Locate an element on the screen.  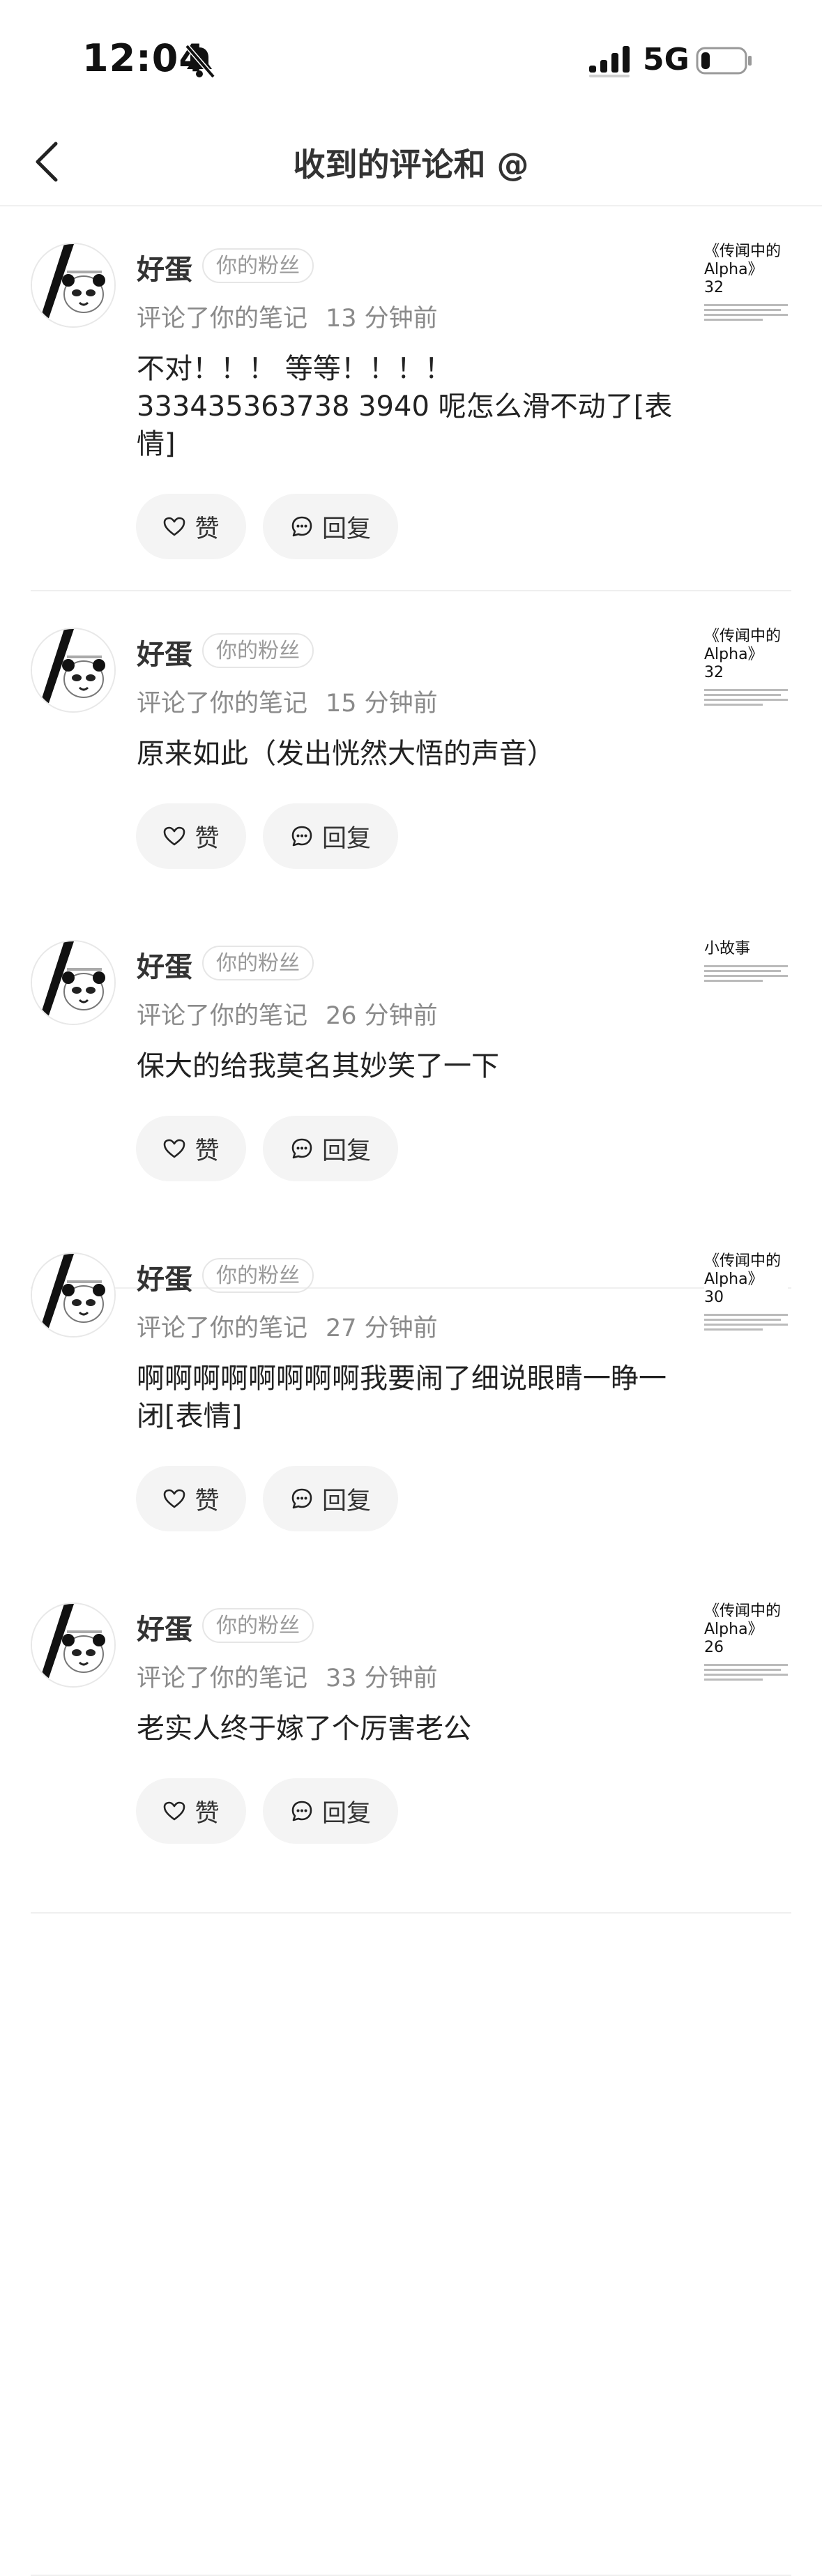
comment-time: 27 分钟前 is located at coordinates (382, 1328).